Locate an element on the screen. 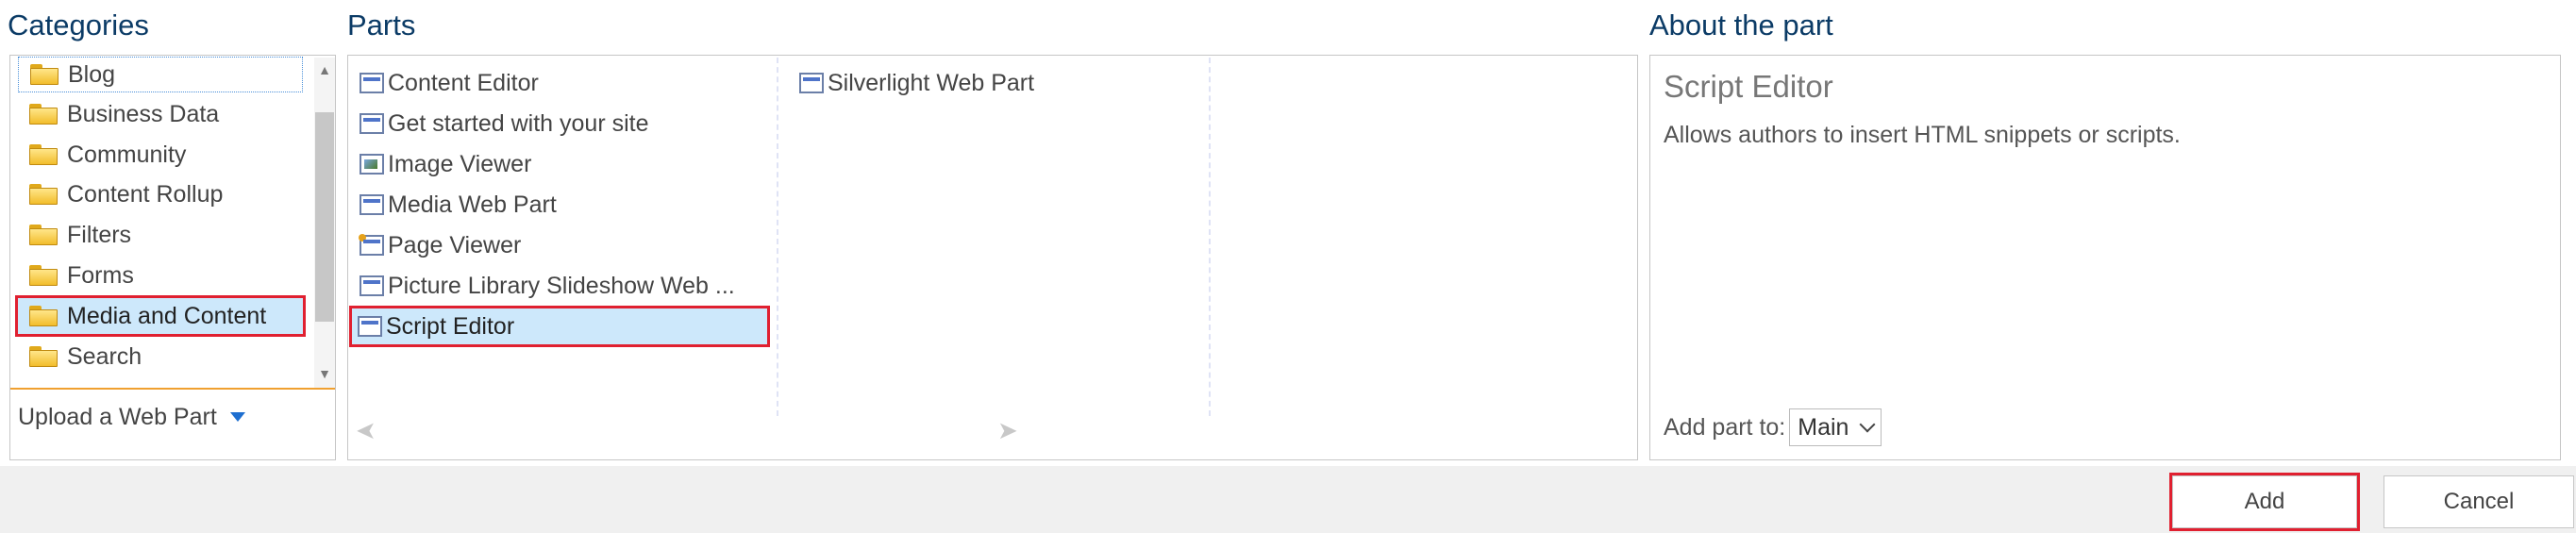 This screenshot has width=2576, height=533. part-label: Get started with your site is located at coordinates (518, 123).